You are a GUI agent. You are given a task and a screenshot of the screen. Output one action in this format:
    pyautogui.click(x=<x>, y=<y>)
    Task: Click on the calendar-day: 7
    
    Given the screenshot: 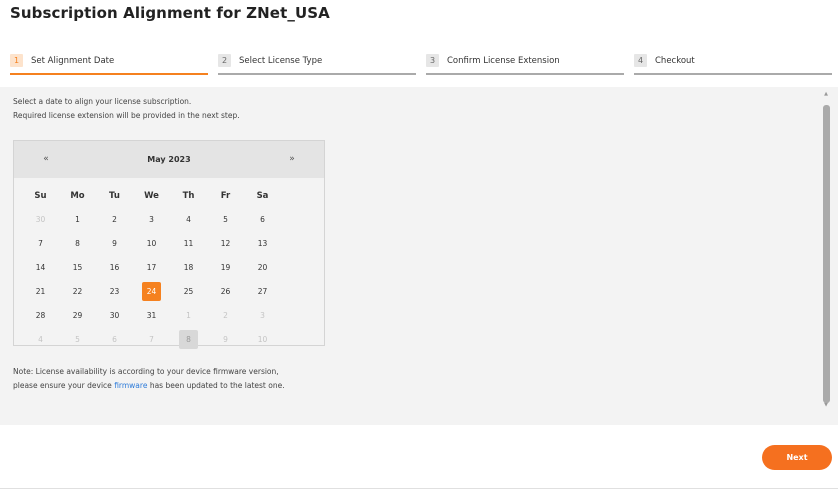 What is the action you would take?
    pyautogui.click(x=40, y=243)
    